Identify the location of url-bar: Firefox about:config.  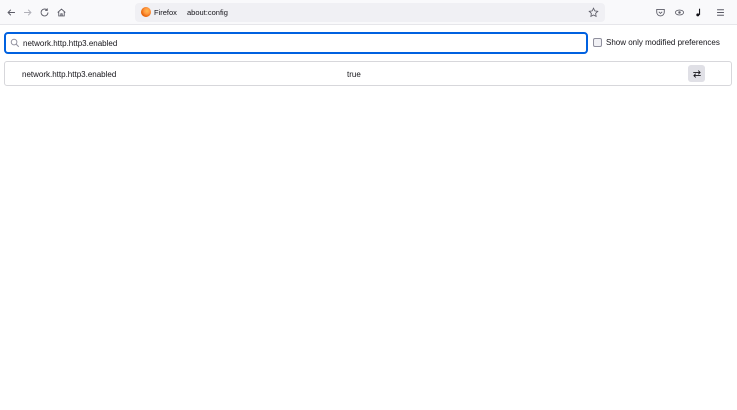
(370, 12).